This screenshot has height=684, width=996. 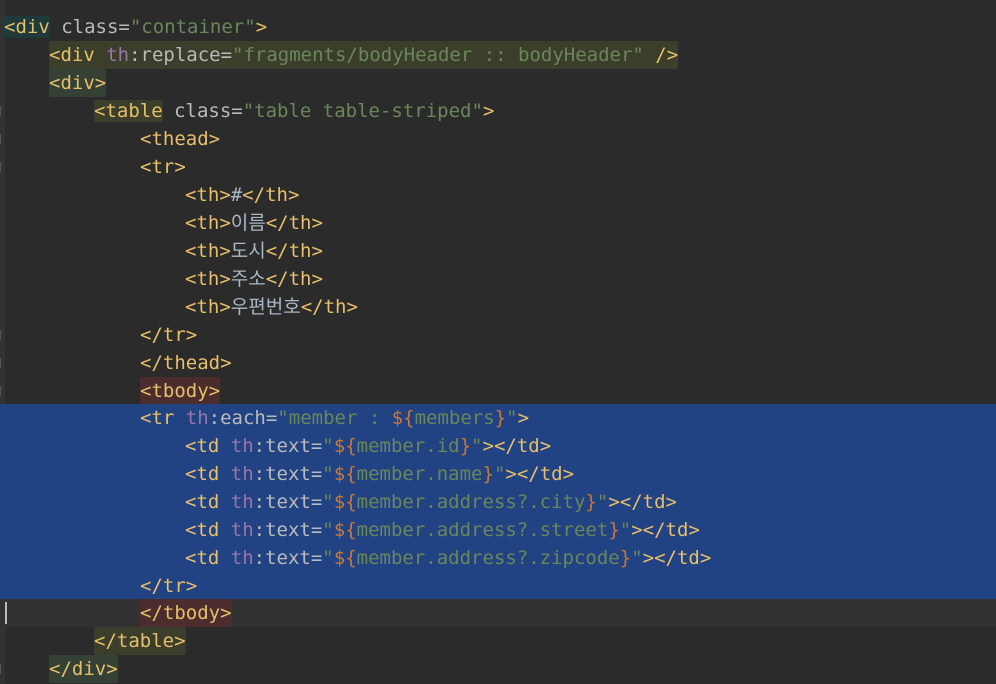 I want to click on code-line: <th>#</th>, so click(x=498, y=195).